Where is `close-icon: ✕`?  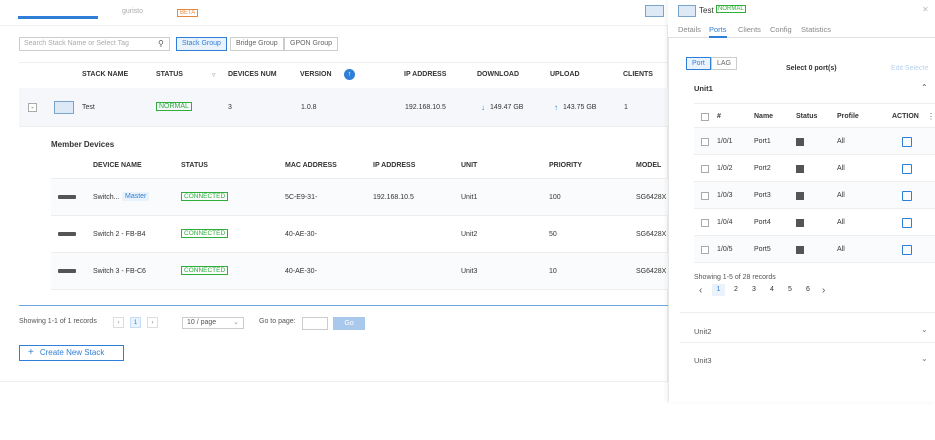 close-icon: ✕ is located at coordinates (925, 9).